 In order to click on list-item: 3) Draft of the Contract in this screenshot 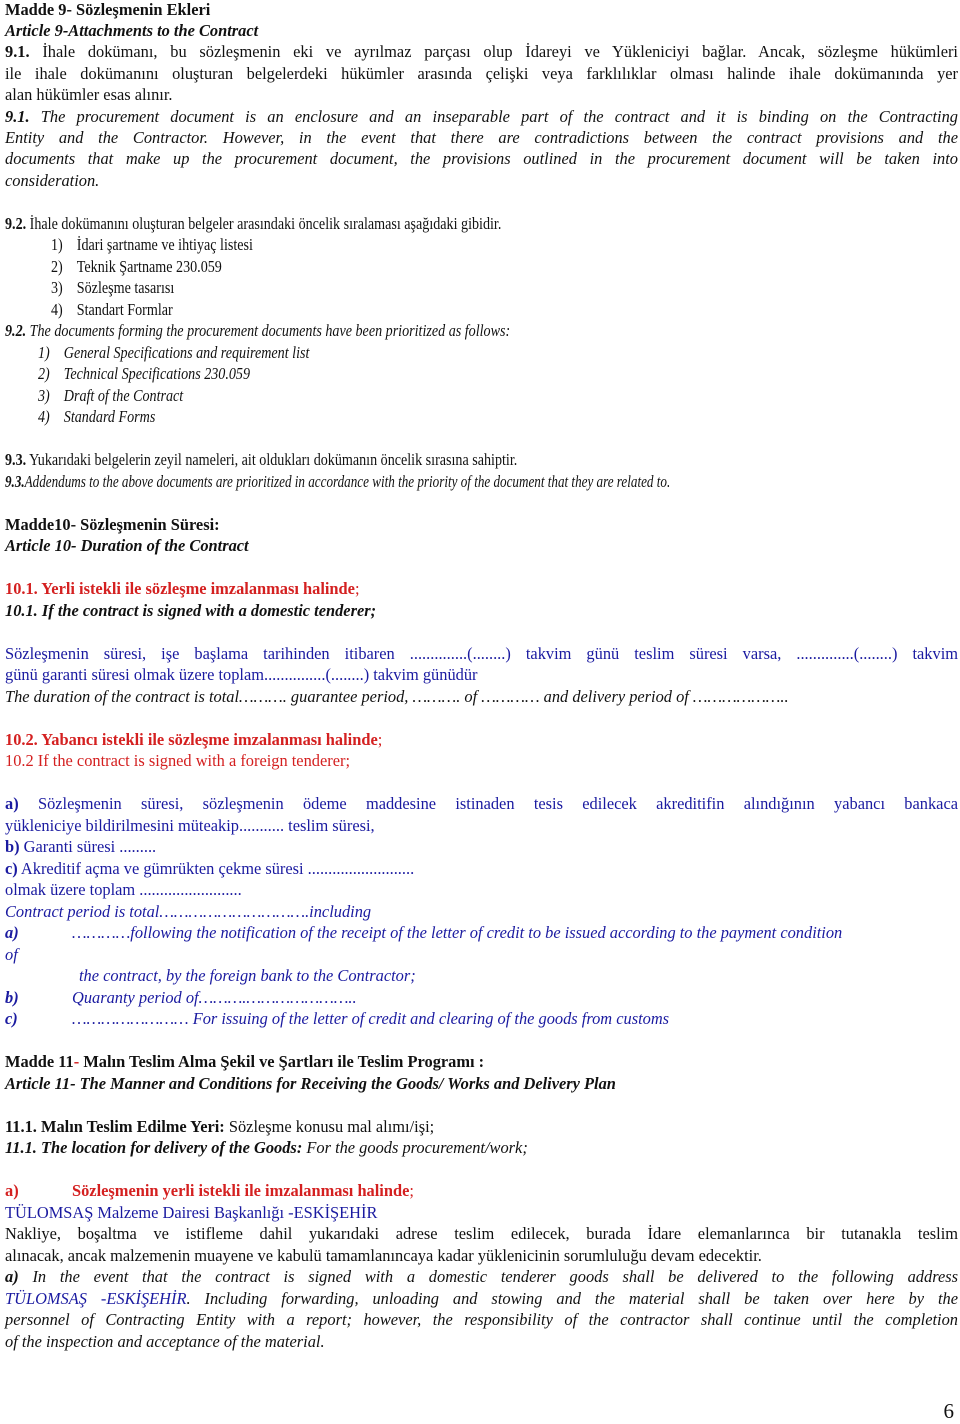, I will do `click(111, 395)`.